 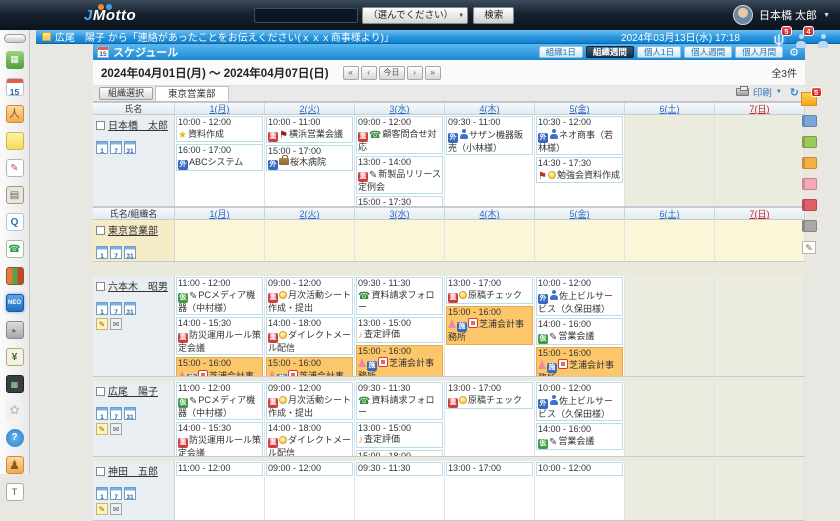 I want to click on view-button: 個人週間, so click(x=708, y=52).